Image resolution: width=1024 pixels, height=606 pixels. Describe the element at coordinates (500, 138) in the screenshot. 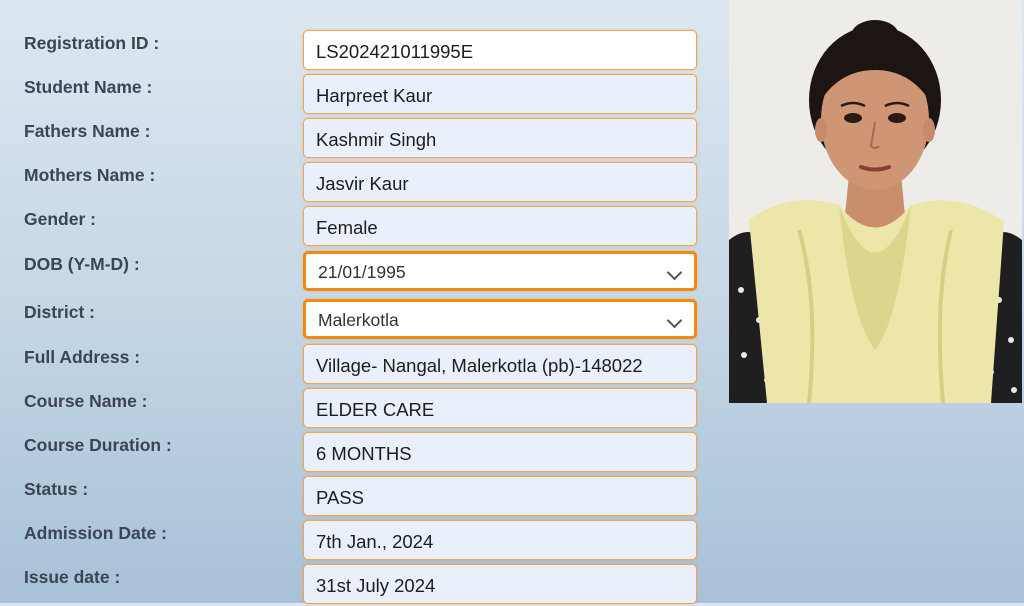

I see `fathers-name-field: Kashmir Singh` at that location.